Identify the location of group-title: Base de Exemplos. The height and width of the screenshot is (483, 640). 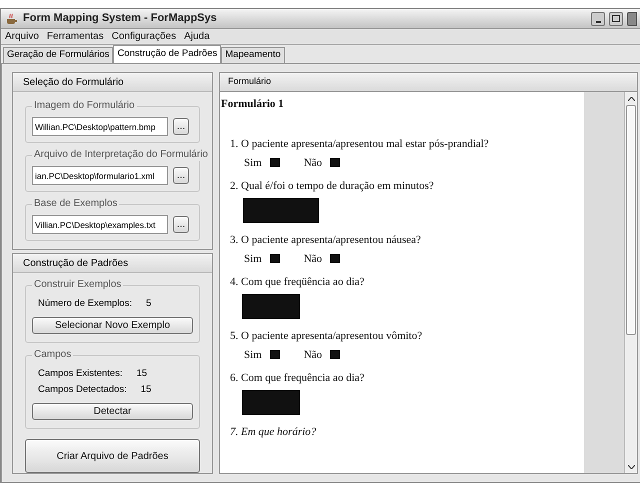
(76, 204).